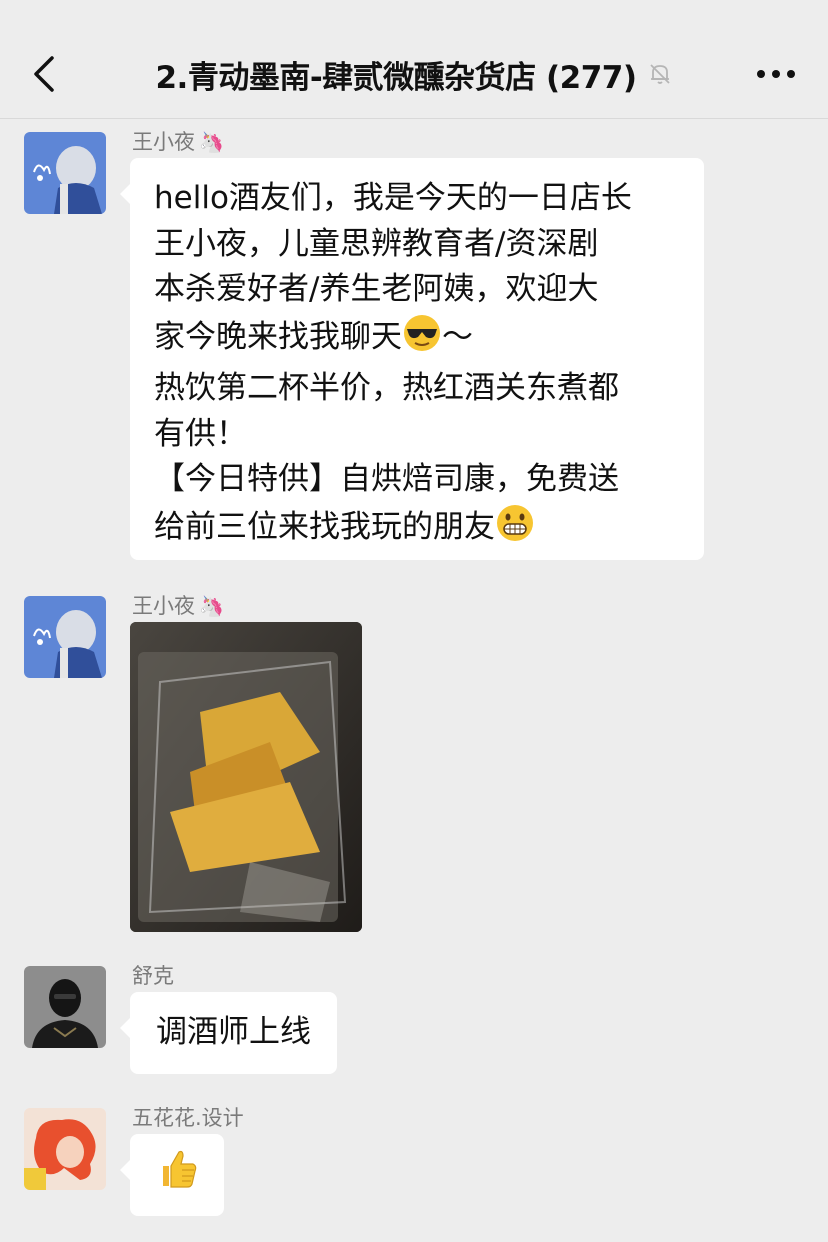 The image size is (828, 1242). I want to click on message-line: 家今晚来找我聊天～, so click(424, 340).